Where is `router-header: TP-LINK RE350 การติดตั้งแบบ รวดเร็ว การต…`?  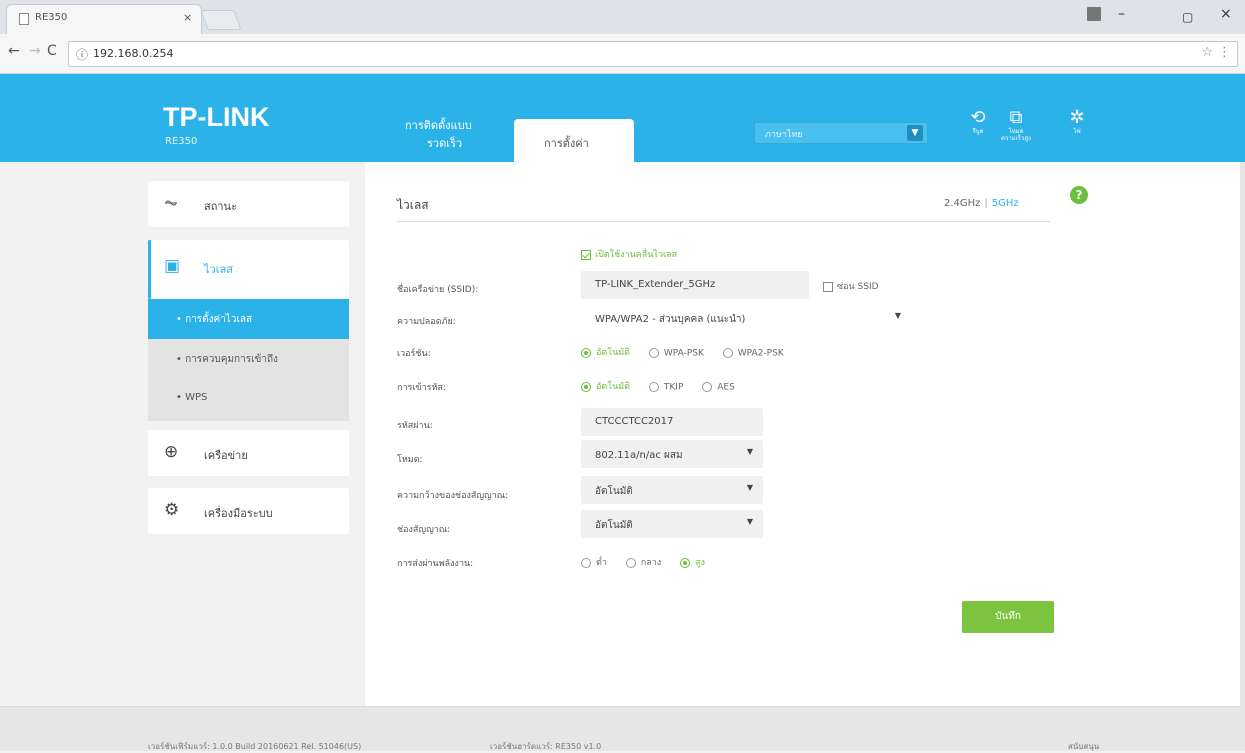
router-header: TP-LINK RE350 การติดตั้งแบบ รวดเร็ว การต… is located at coordinates (622, 118).